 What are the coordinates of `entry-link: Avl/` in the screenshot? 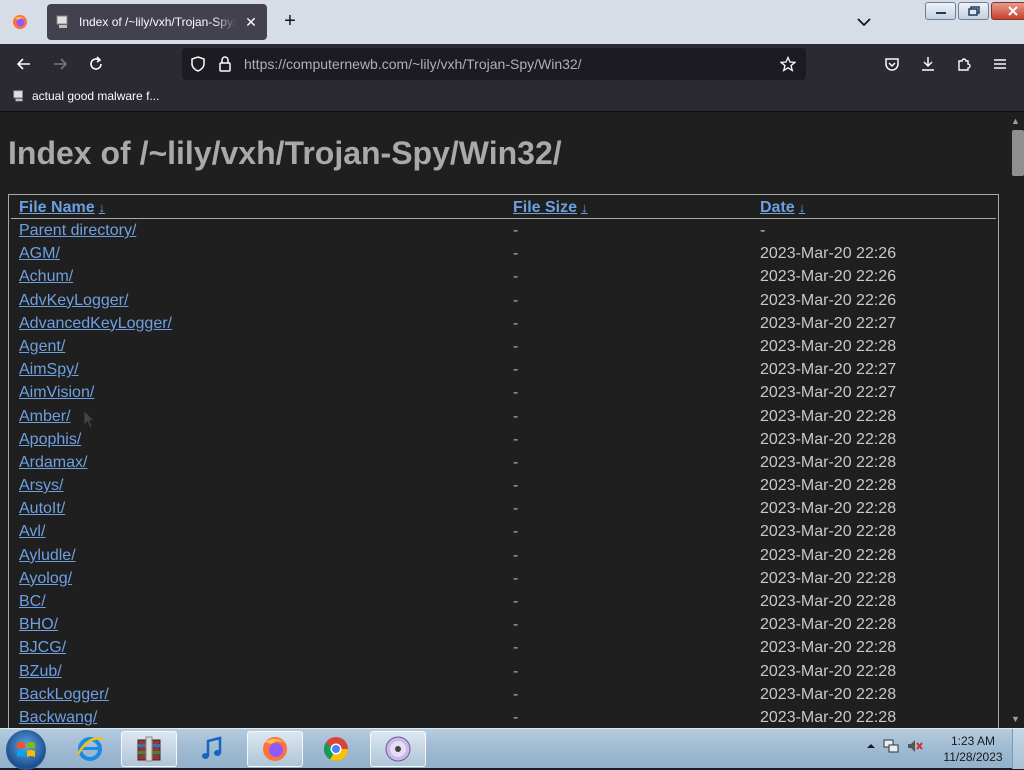 It's located at (32, 532).